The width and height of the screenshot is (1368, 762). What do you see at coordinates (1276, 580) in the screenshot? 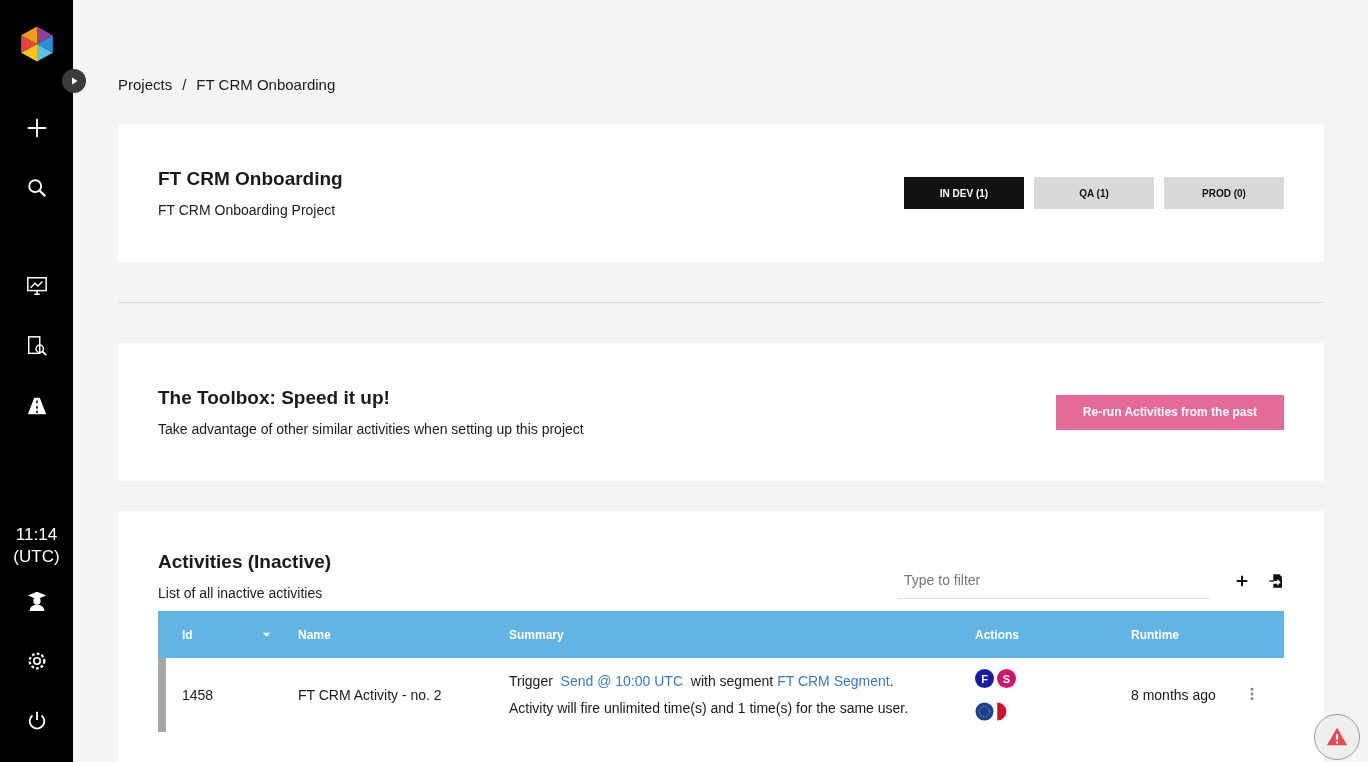
I see `file-import-icon` at bounding box center [1276, 580].